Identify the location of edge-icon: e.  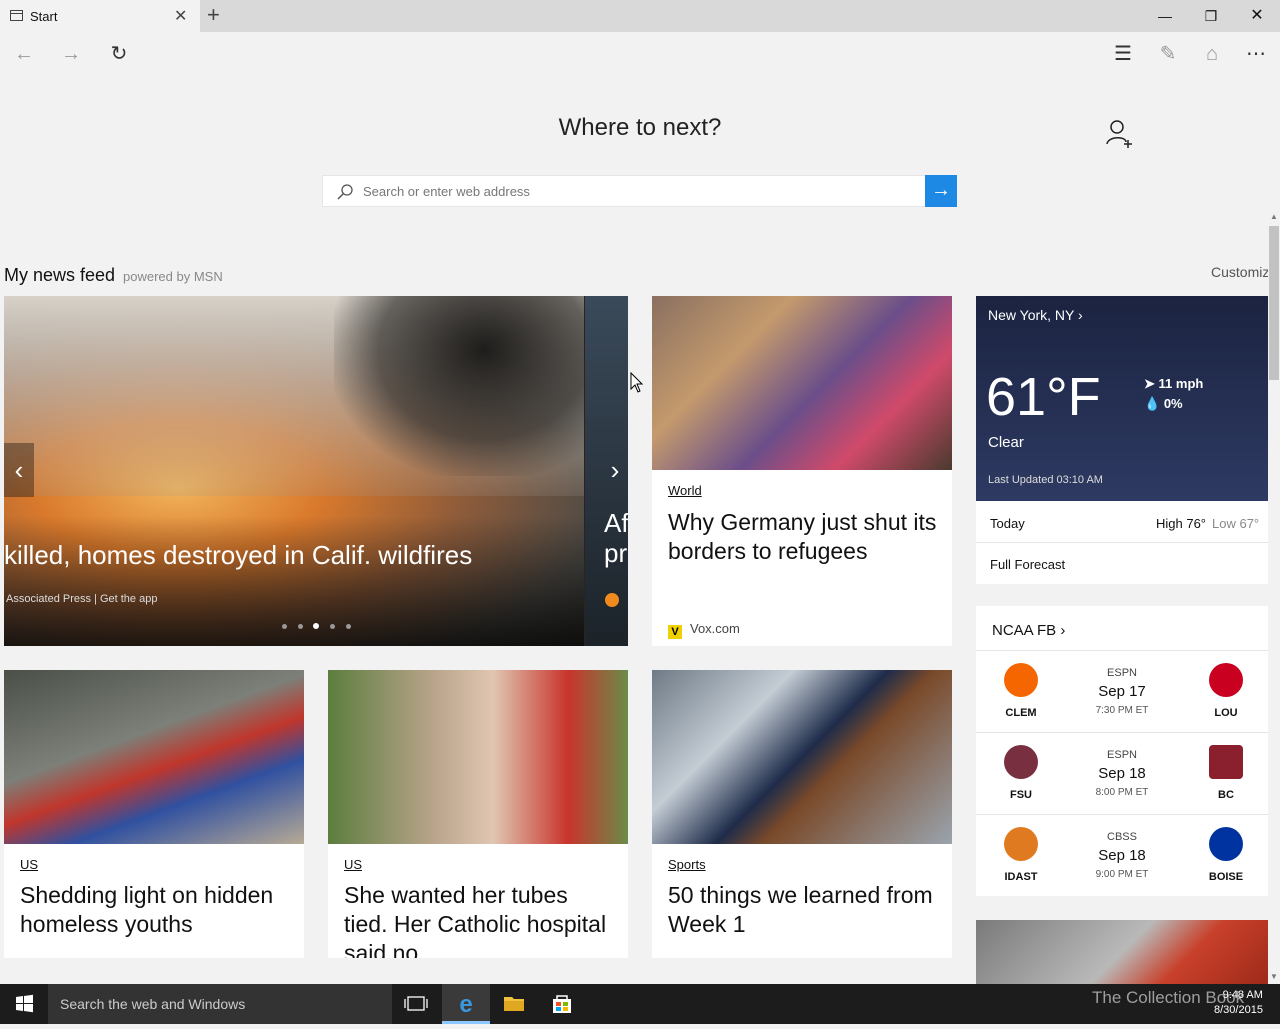
(466, 1004).